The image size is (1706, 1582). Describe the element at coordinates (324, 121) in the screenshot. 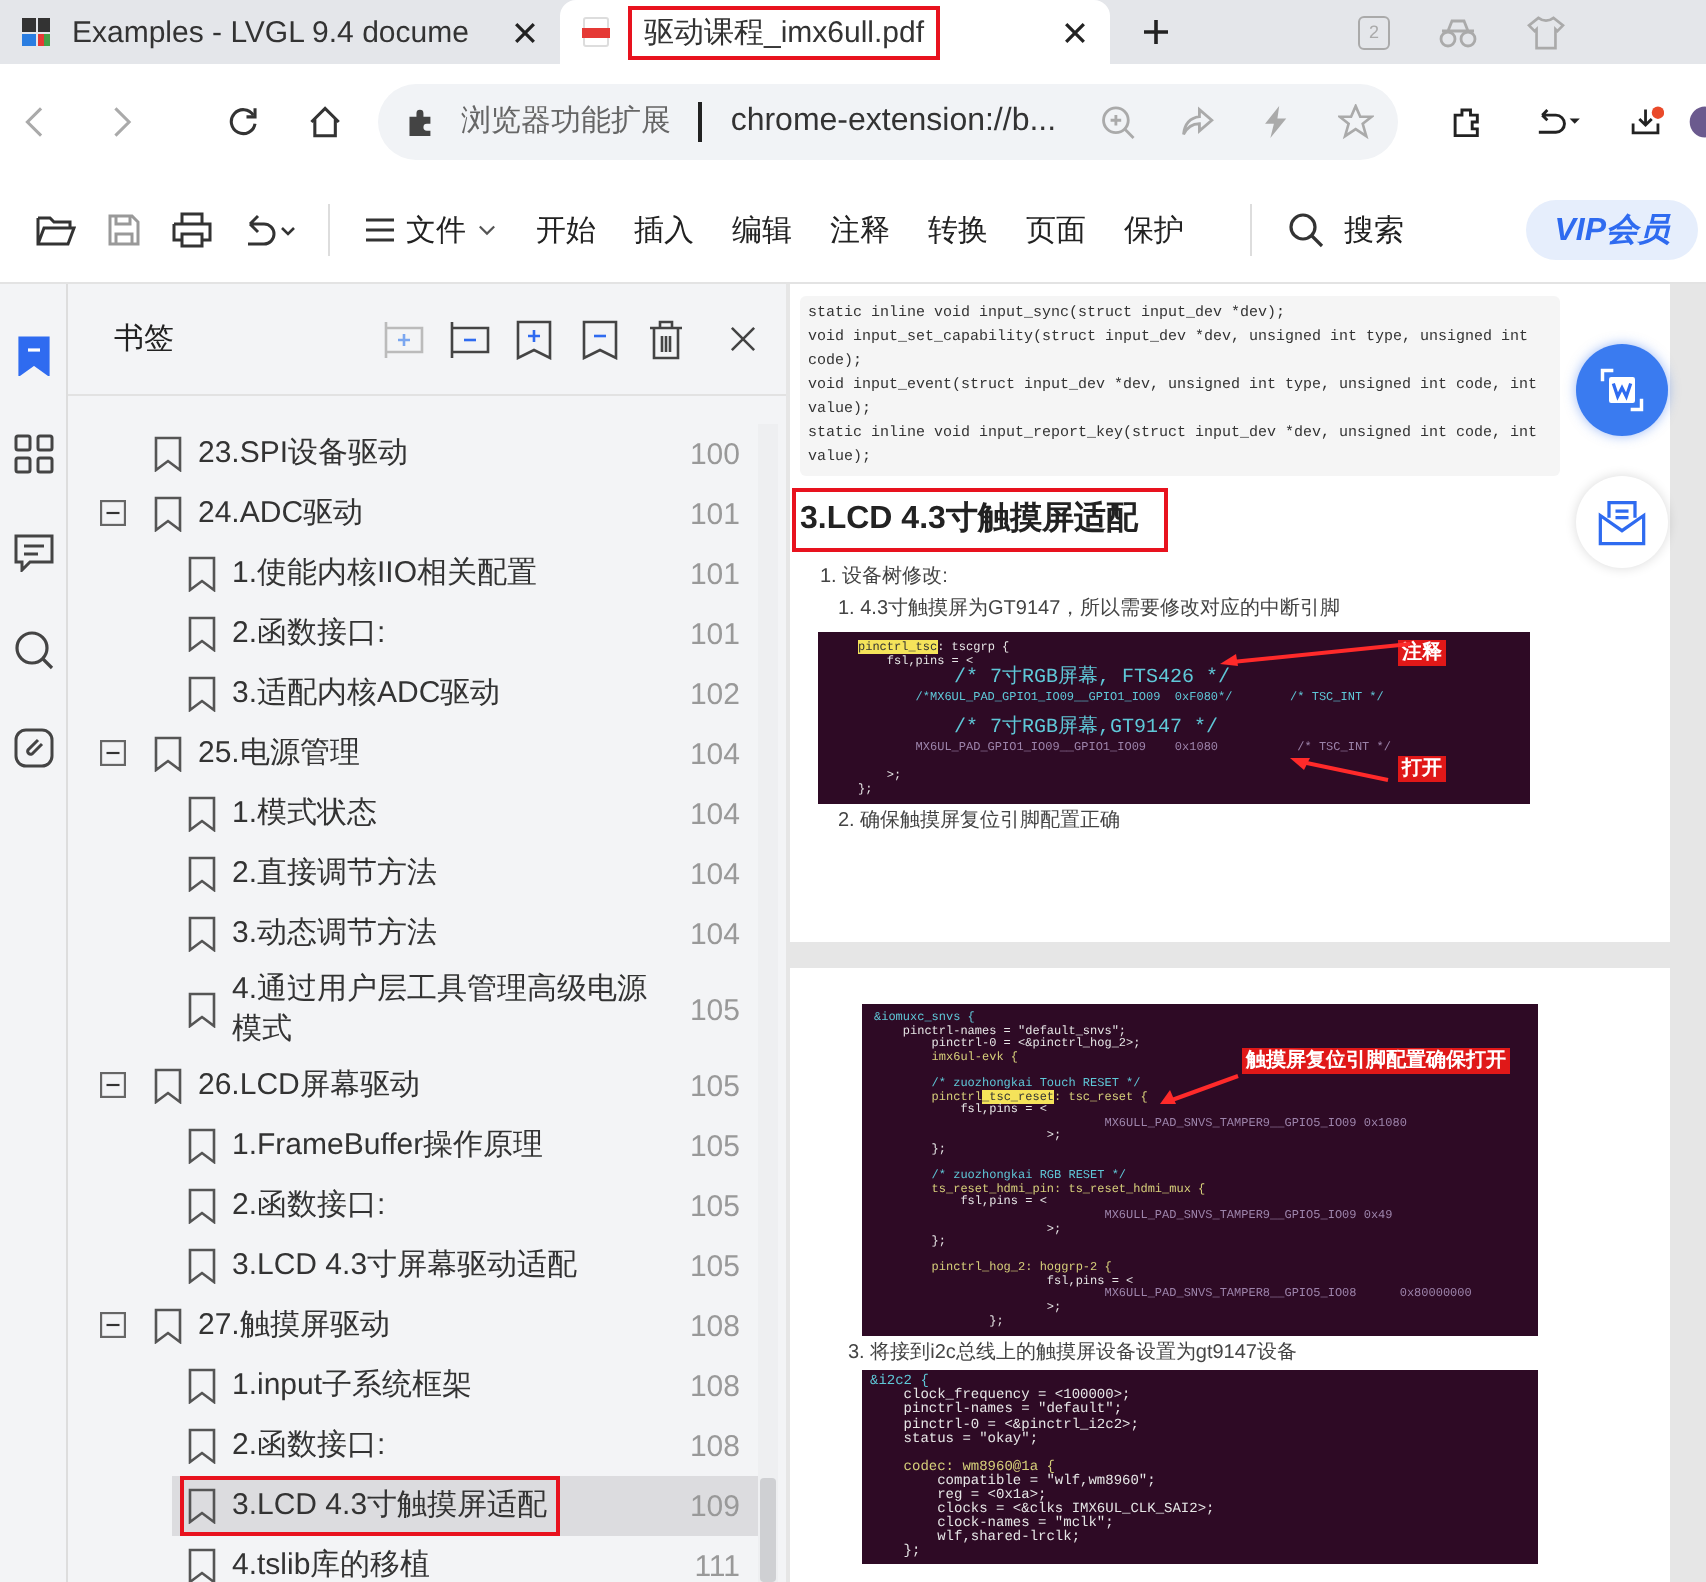

I see `home-icon` at that location.